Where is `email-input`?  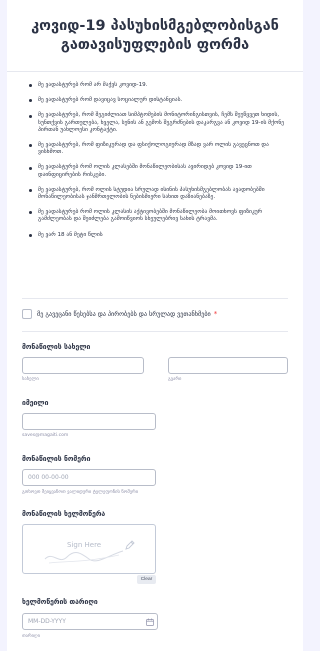 email-input is located at coordinates (89, 421).